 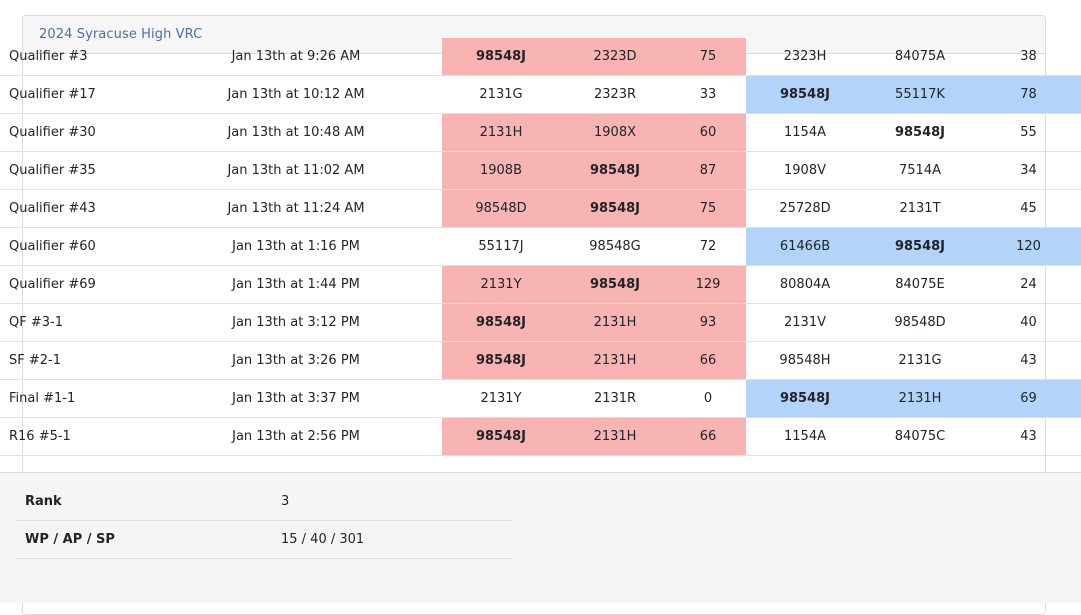 I want to click on blue-team: 2323H, so click(x=805, y=57).